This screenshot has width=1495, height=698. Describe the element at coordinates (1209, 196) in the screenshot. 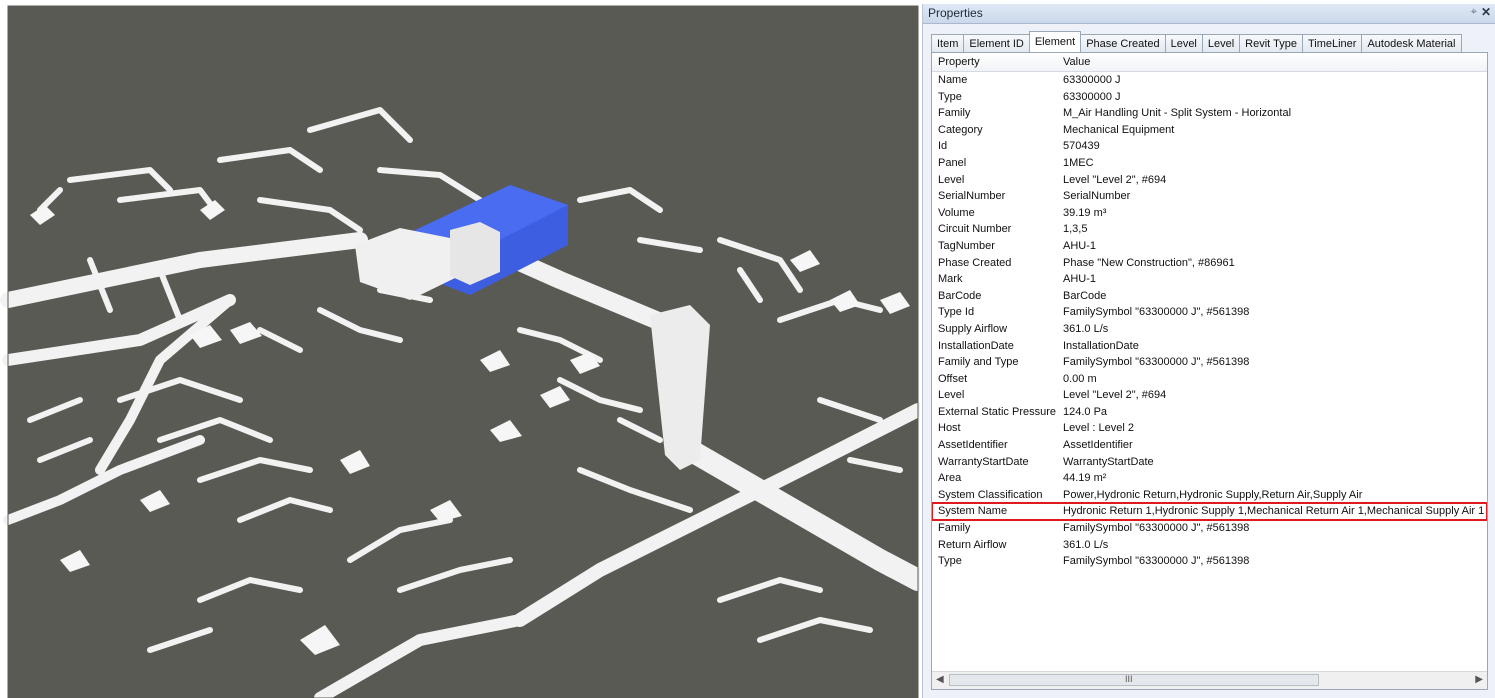

I see `property-row: SerialNumber SerialNumber` at that location.